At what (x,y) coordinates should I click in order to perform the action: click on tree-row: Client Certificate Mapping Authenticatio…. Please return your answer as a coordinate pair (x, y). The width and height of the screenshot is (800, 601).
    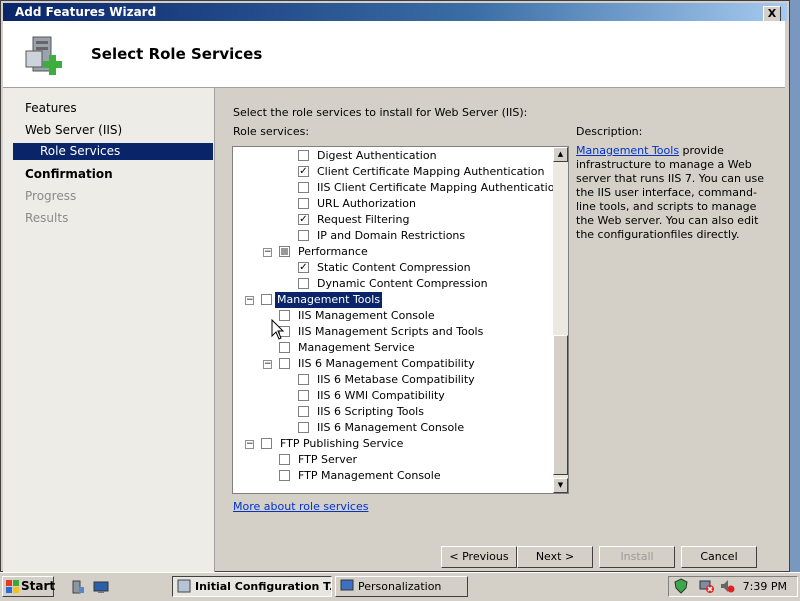
    Looking at the image, I should click on (396, 172).